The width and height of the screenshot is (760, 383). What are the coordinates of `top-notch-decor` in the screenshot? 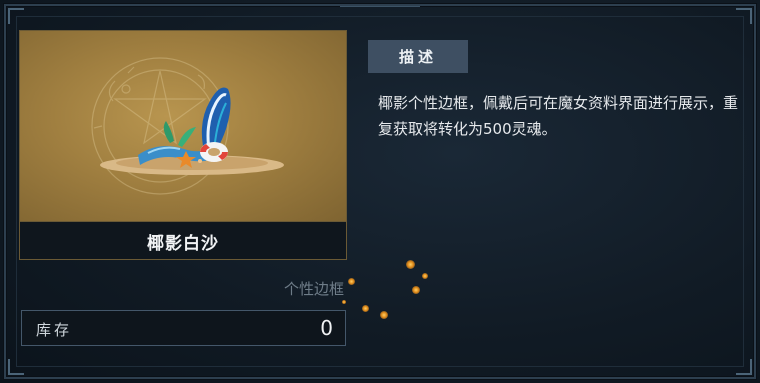 It's located at (380, 3).